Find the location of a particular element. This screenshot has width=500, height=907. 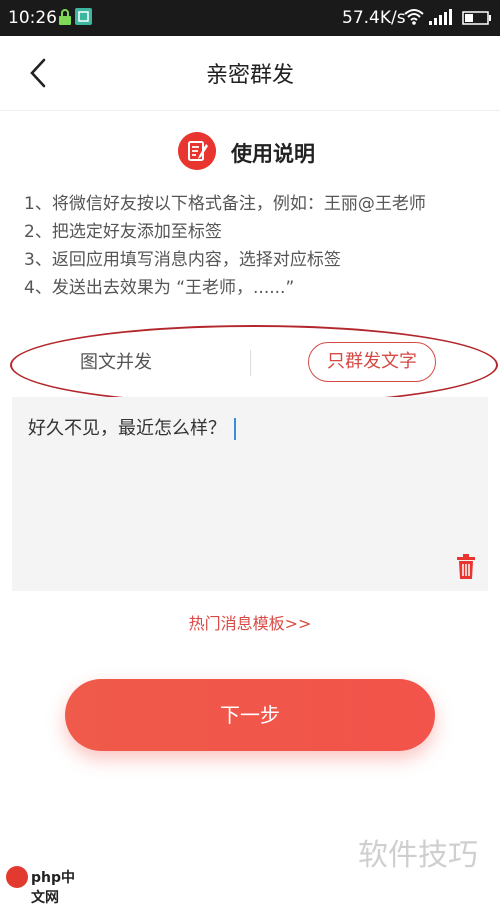

next-step-button: 下一步 is located at coordinates (250, 715).